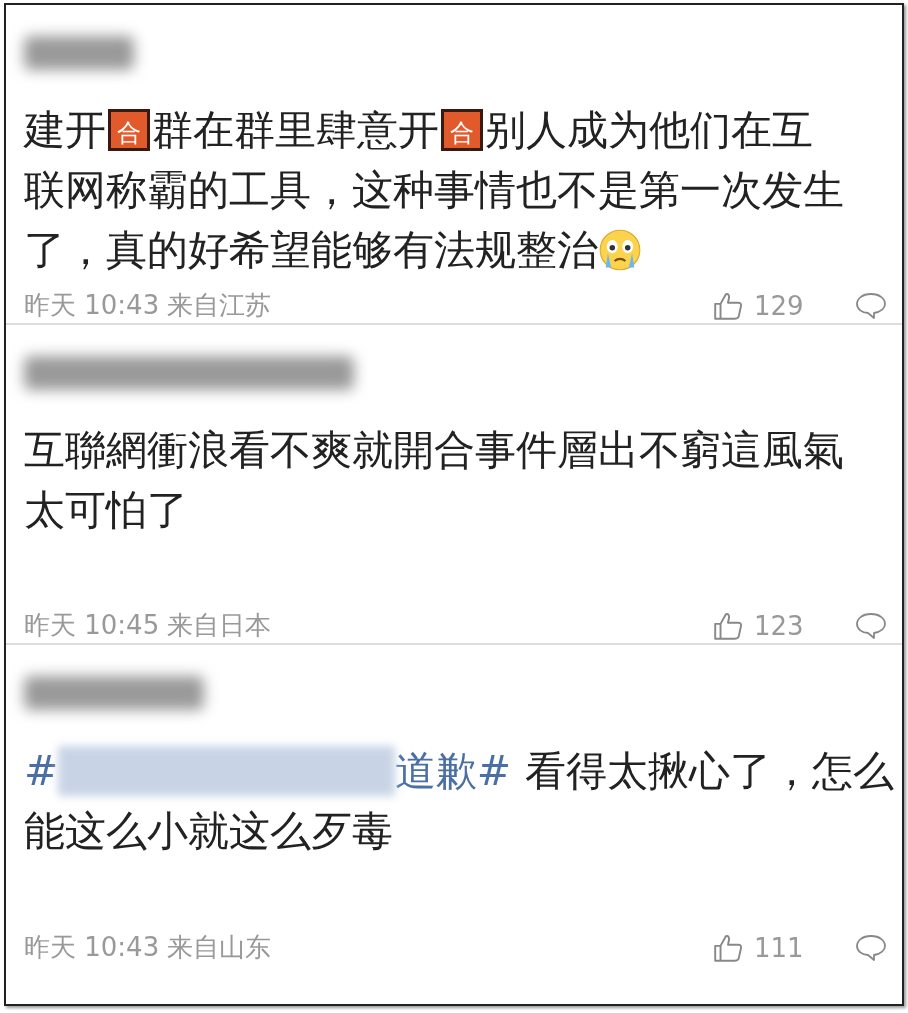 The image size is (908, 1013). What do you see at coordinates (452, 770) in the screenshot?
I see `hashtag-link: 道歉#` at bounding box center [452, 770].